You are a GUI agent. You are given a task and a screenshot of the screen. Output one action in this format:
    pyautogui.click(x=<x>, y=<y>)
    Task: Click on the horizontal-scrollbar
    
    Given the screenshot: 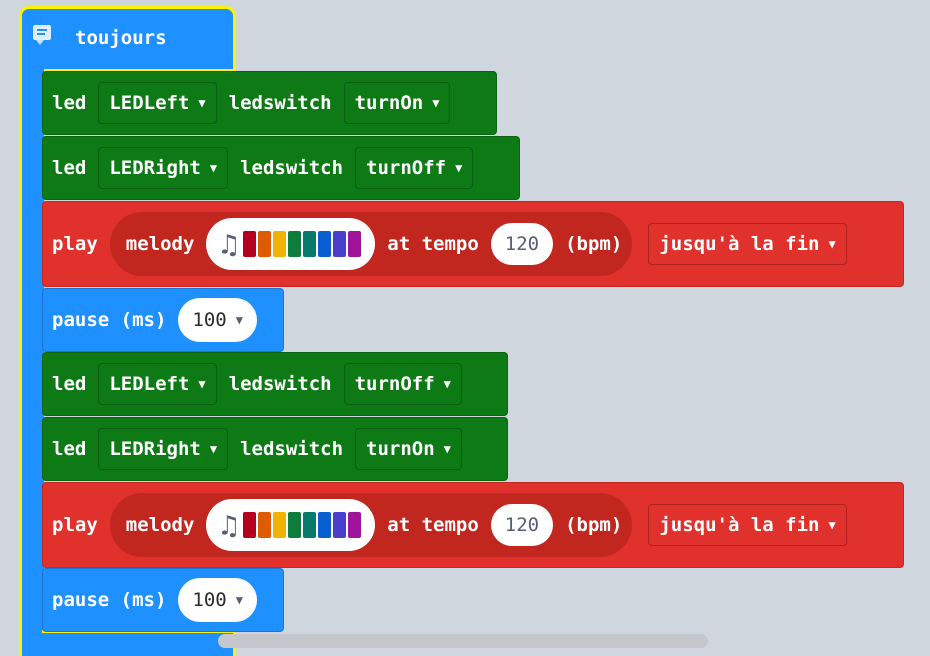 What is the action you would take?
    pyautogui.click(x=463, y=641)
    